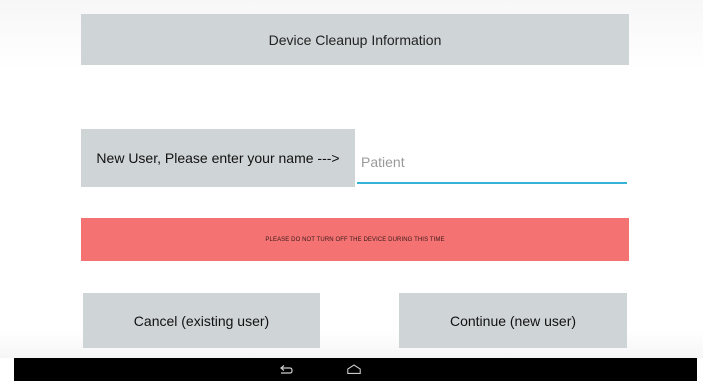  I want to click on continue-button: Continue (new user), so click(513, 320).